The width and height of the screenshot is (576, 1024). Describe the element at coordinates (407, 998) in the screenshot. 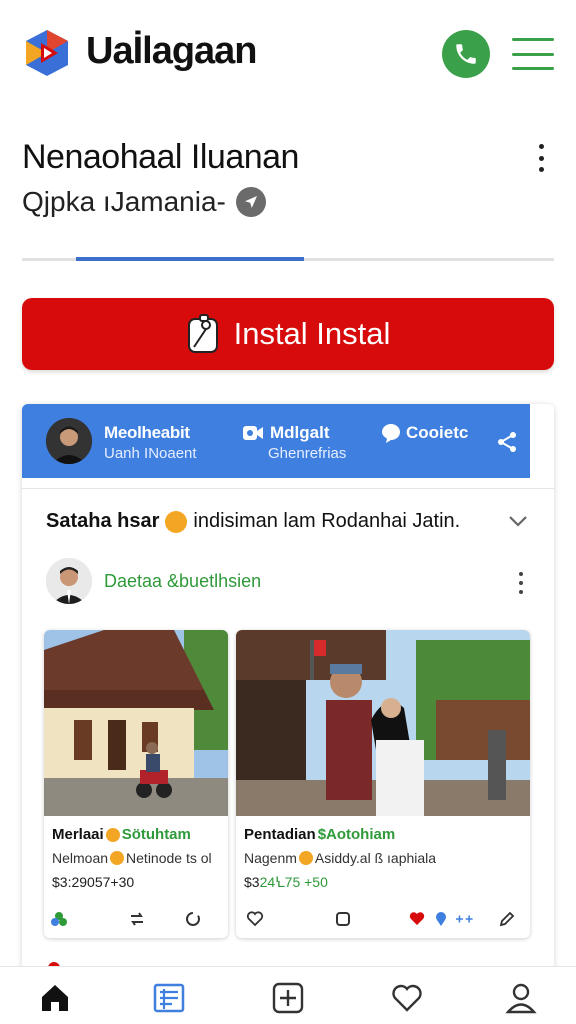

I see `heart-icon` at that location.